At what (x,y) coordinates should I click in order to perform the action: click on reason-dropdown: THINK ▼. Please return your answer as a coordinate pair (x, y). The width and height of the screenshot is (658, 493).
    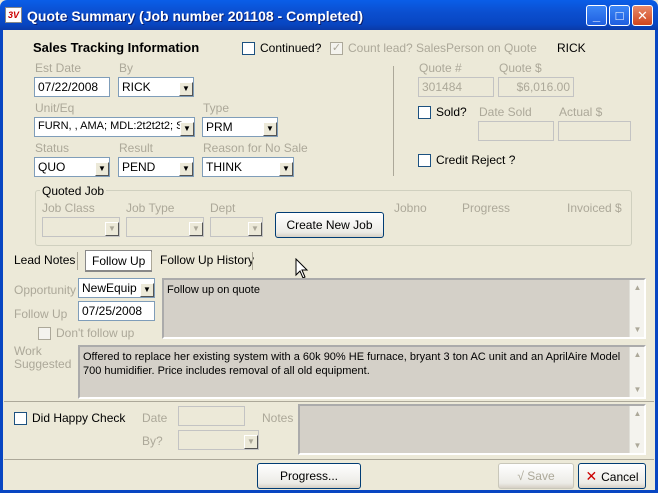
    Looking at the image, I should click on (248, 167).